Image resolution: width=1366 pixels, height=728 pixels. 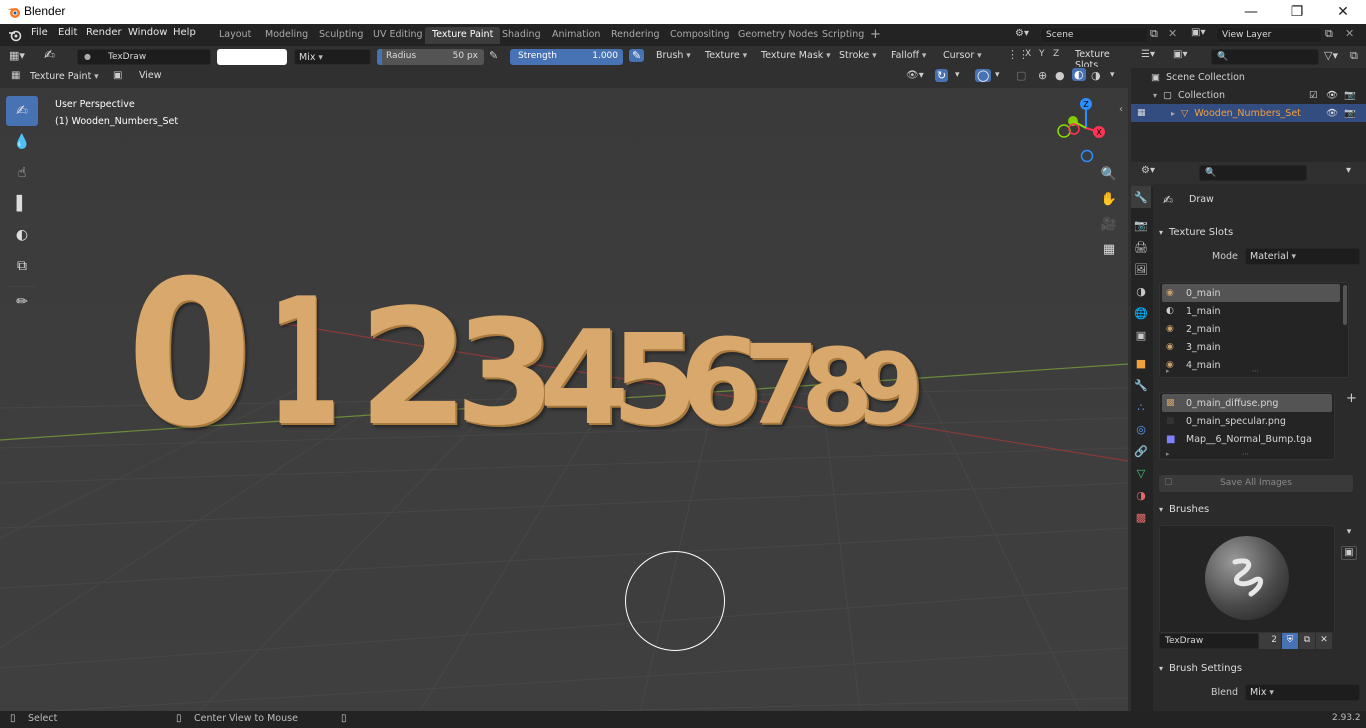 What do you see at coordinates (1172, 33) in the screenshot?
I see `delete-scene-icon: ✕` at bounding box center [1172, 33].